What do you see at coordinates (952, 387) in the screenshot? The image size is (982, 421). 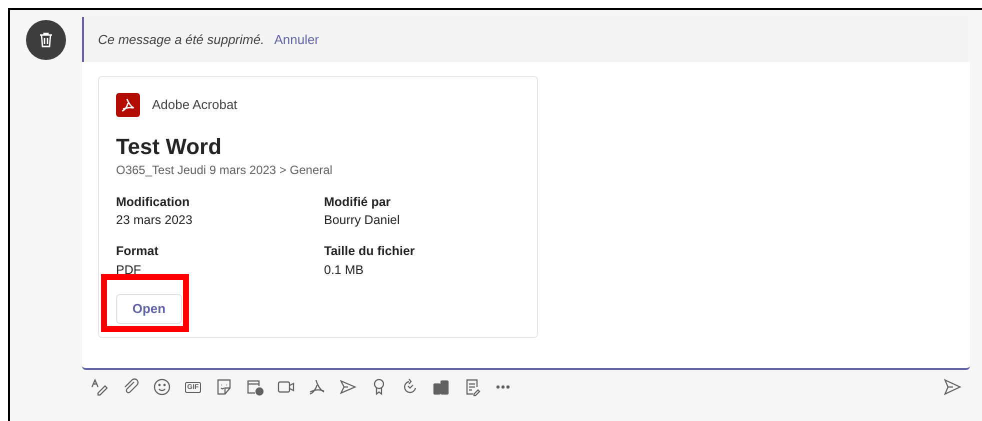 I see `send-icon` at bounding box center [952, 387].